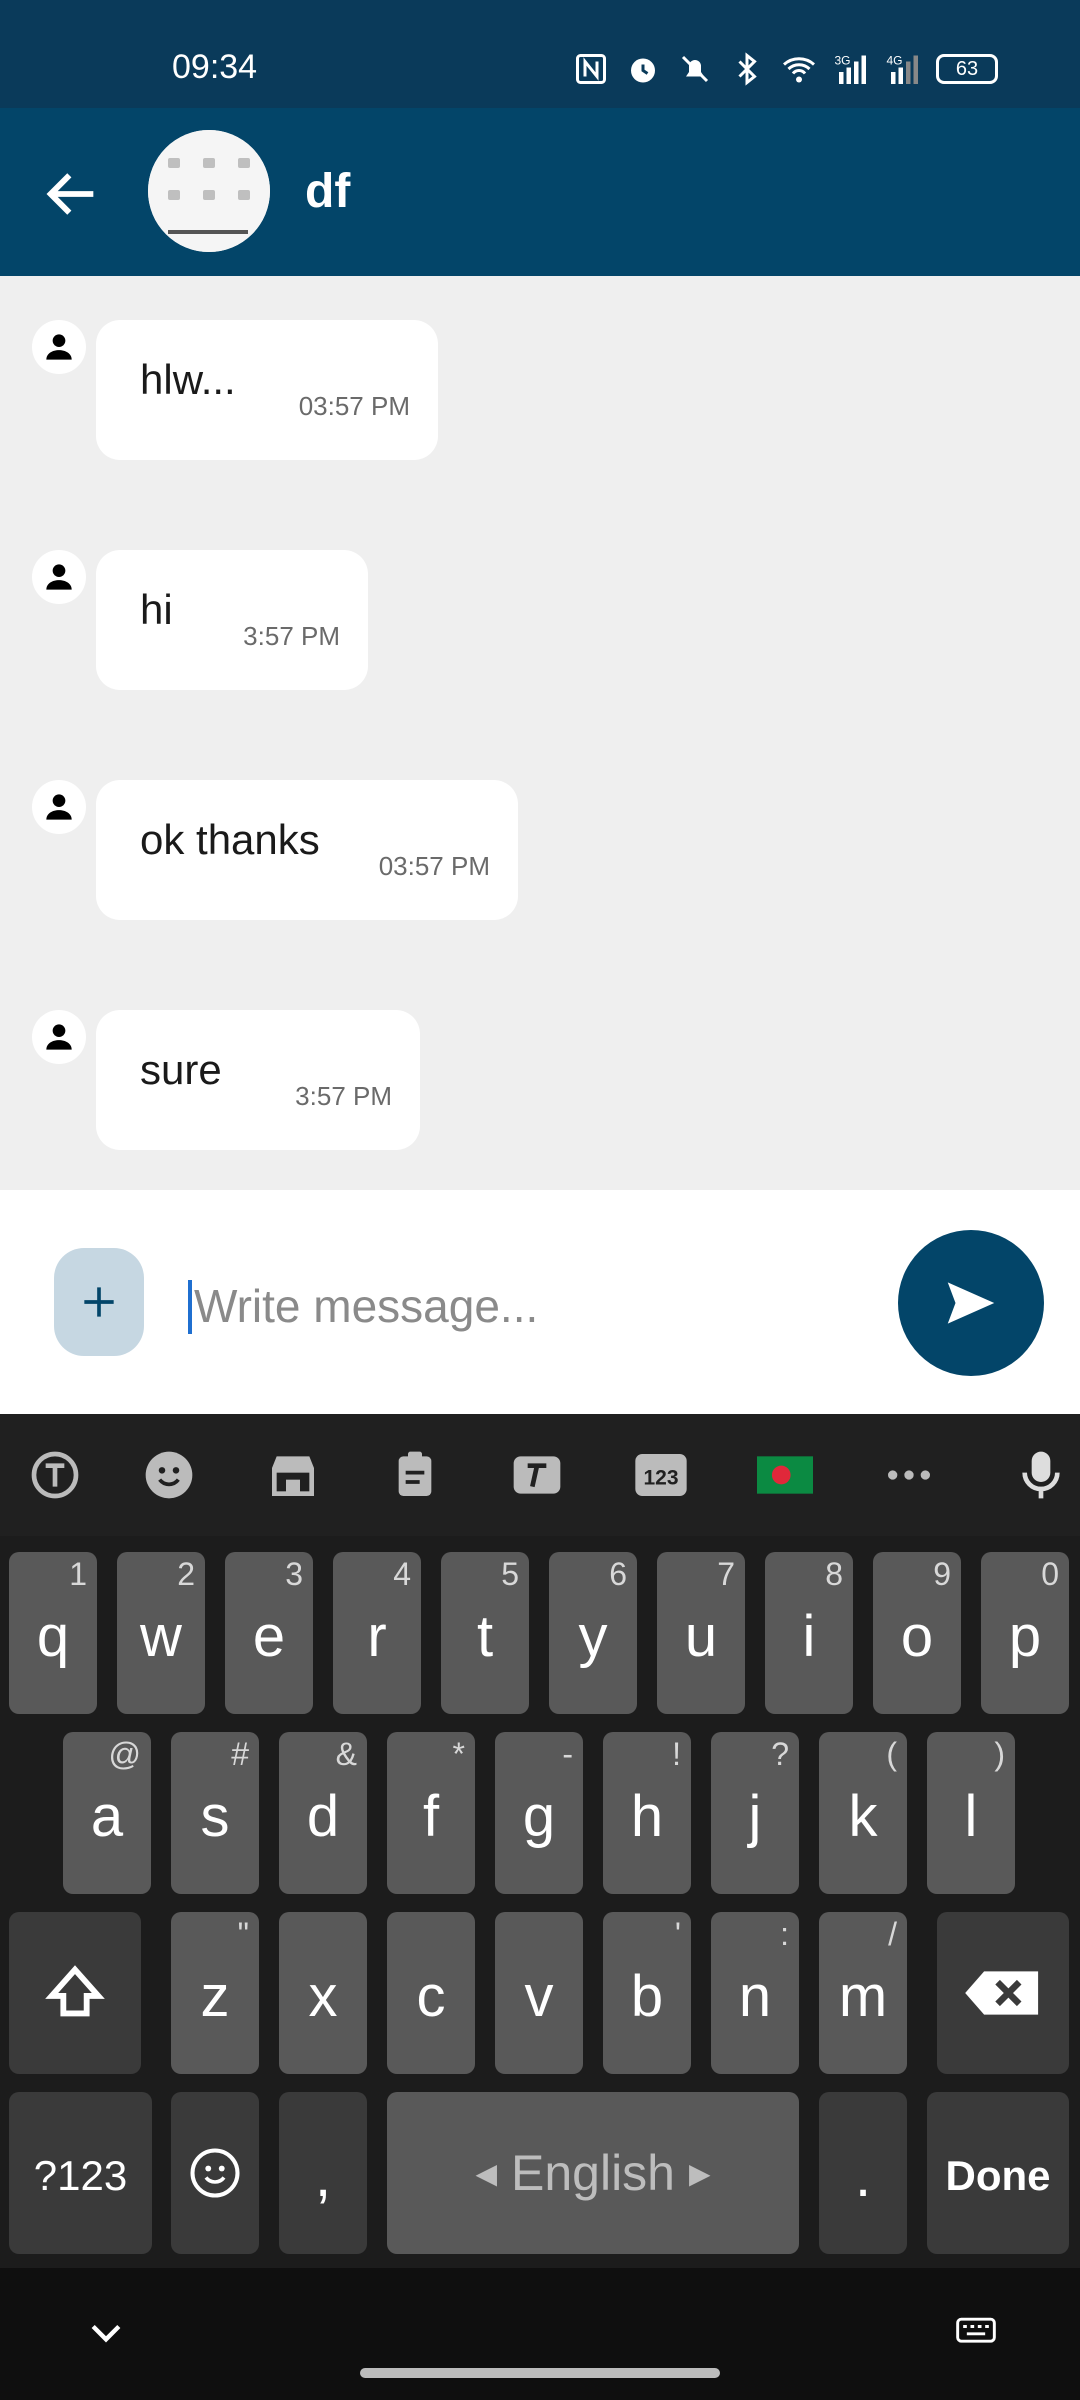  Describe the element at coordinates (267, 390) in the screenshot. I see `message-bubble: hlw... 03:57 PM` at that location.